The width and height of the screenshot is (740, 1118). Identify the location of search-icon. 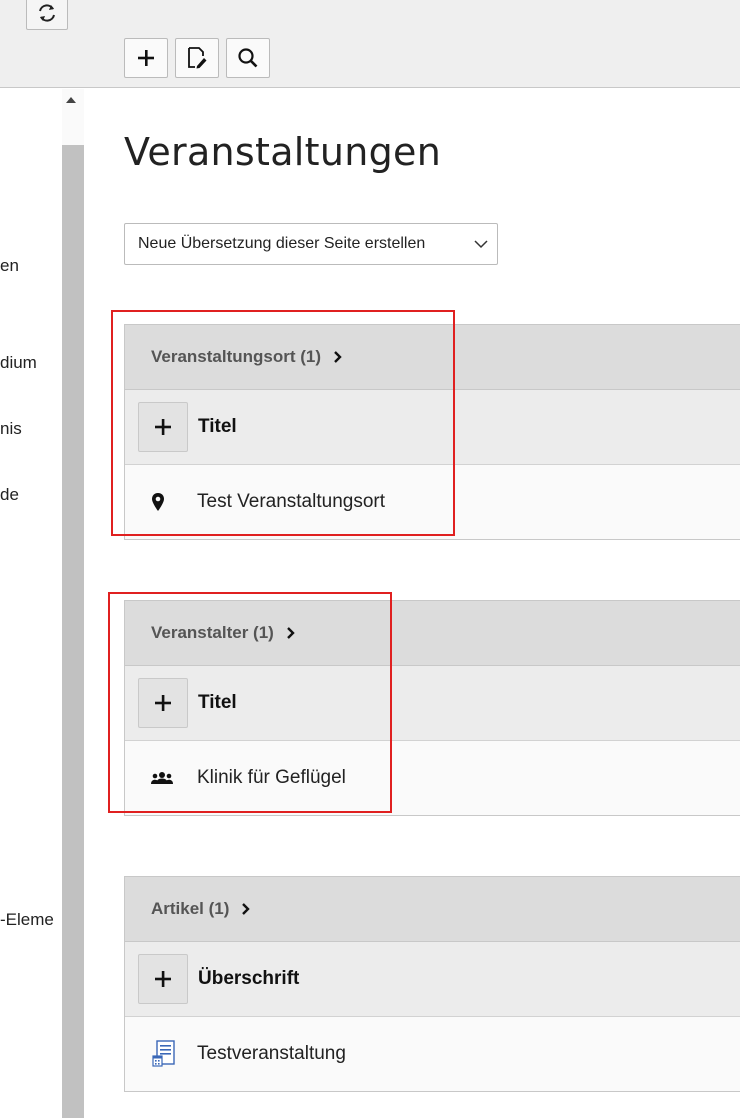
(248, 58).